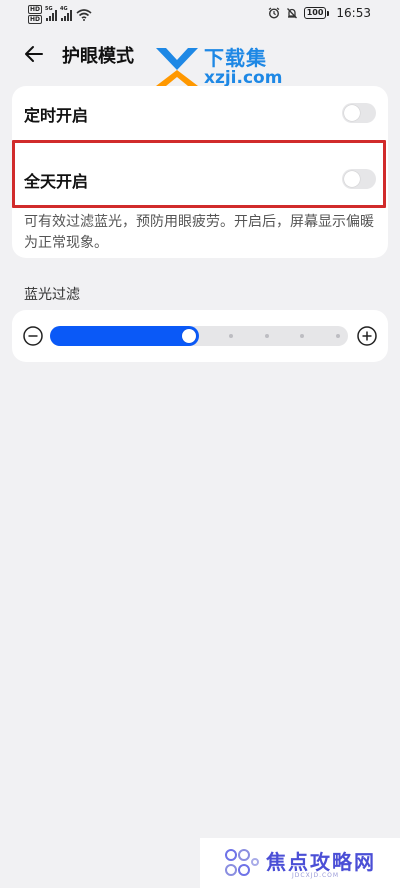 This screenshot has height=888, width=400. I want to click on status-right: 100 16:53, so click(319, 13).